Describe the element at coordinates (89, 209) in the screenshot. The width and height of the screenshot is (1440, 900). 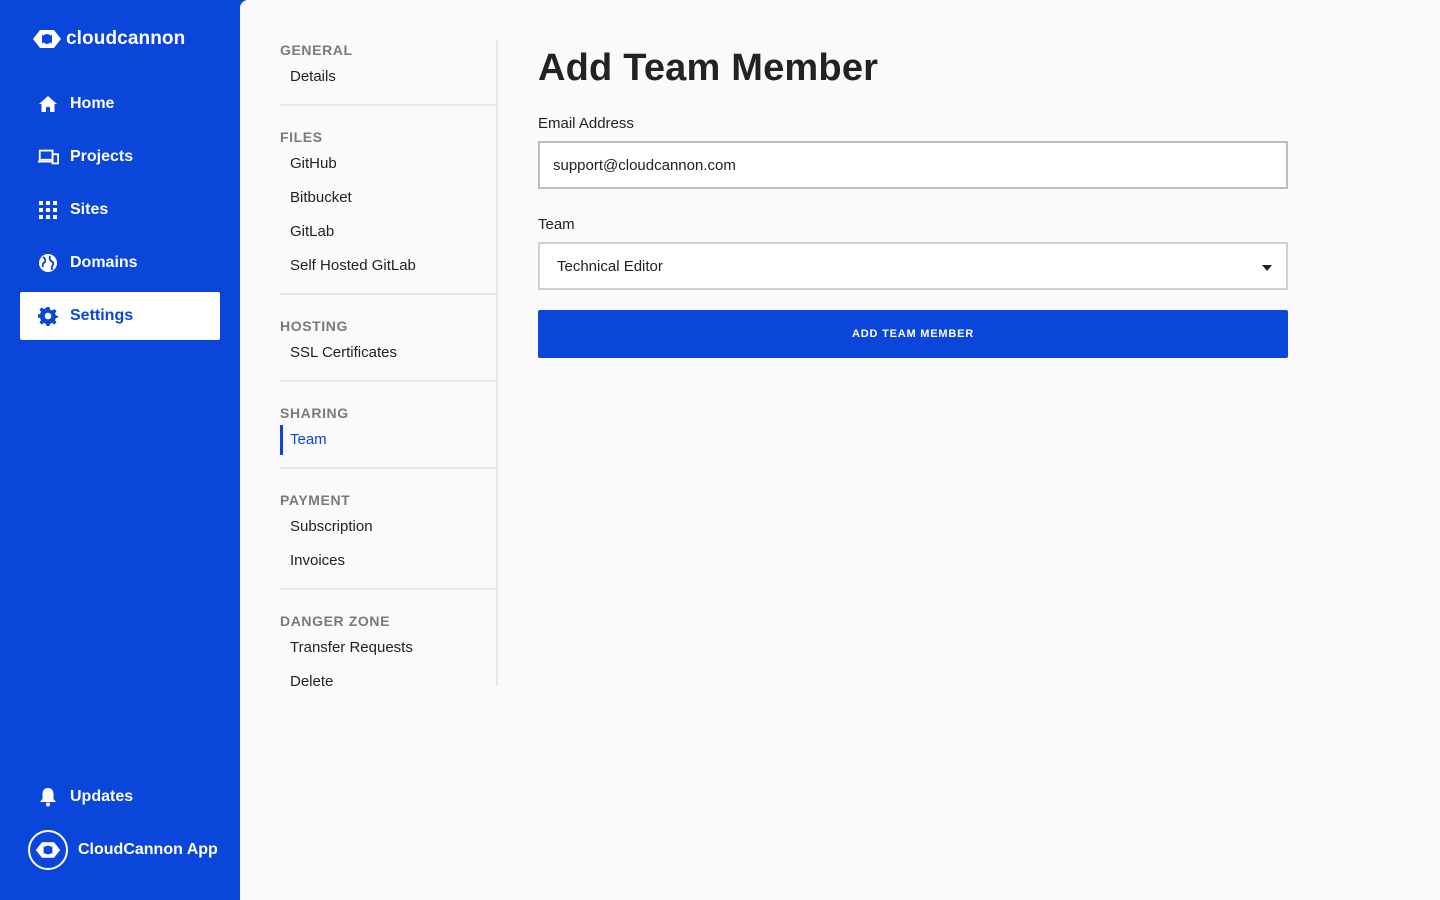
I see `nav-label-sites: Sites` at that location.